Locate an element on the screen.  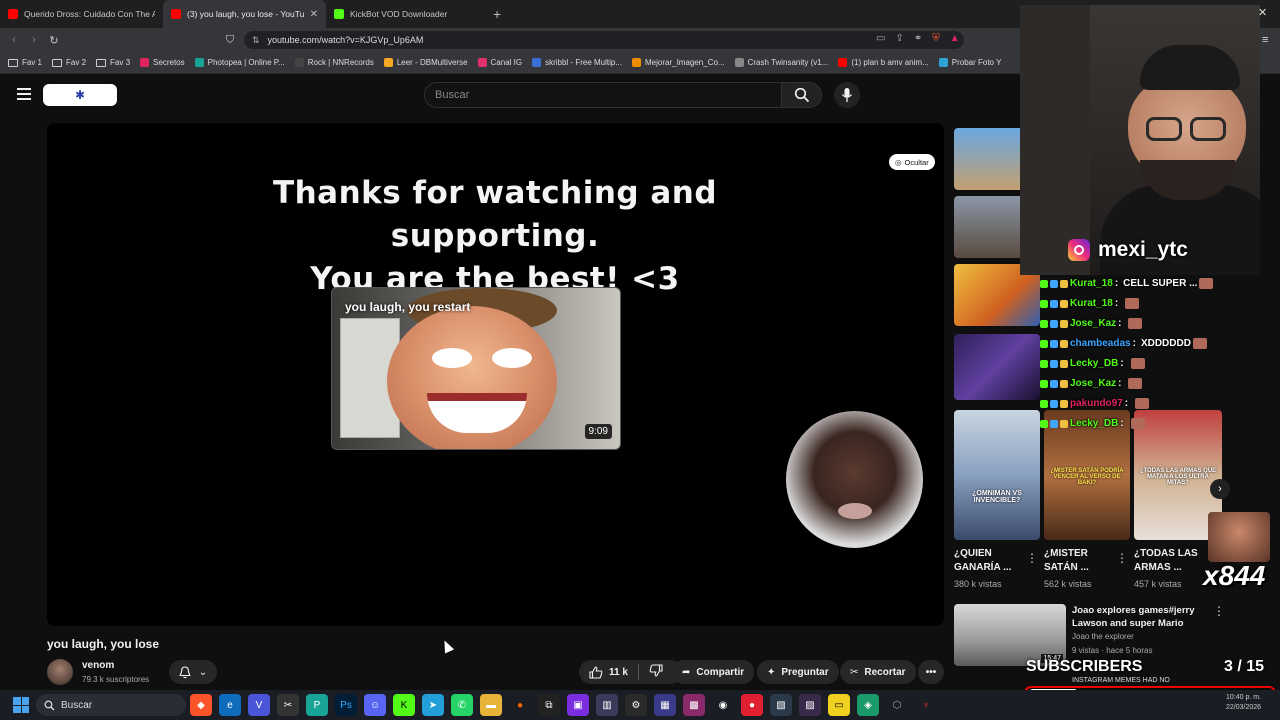
chat-username: chambeadas is located at coordinates (1100, 343).